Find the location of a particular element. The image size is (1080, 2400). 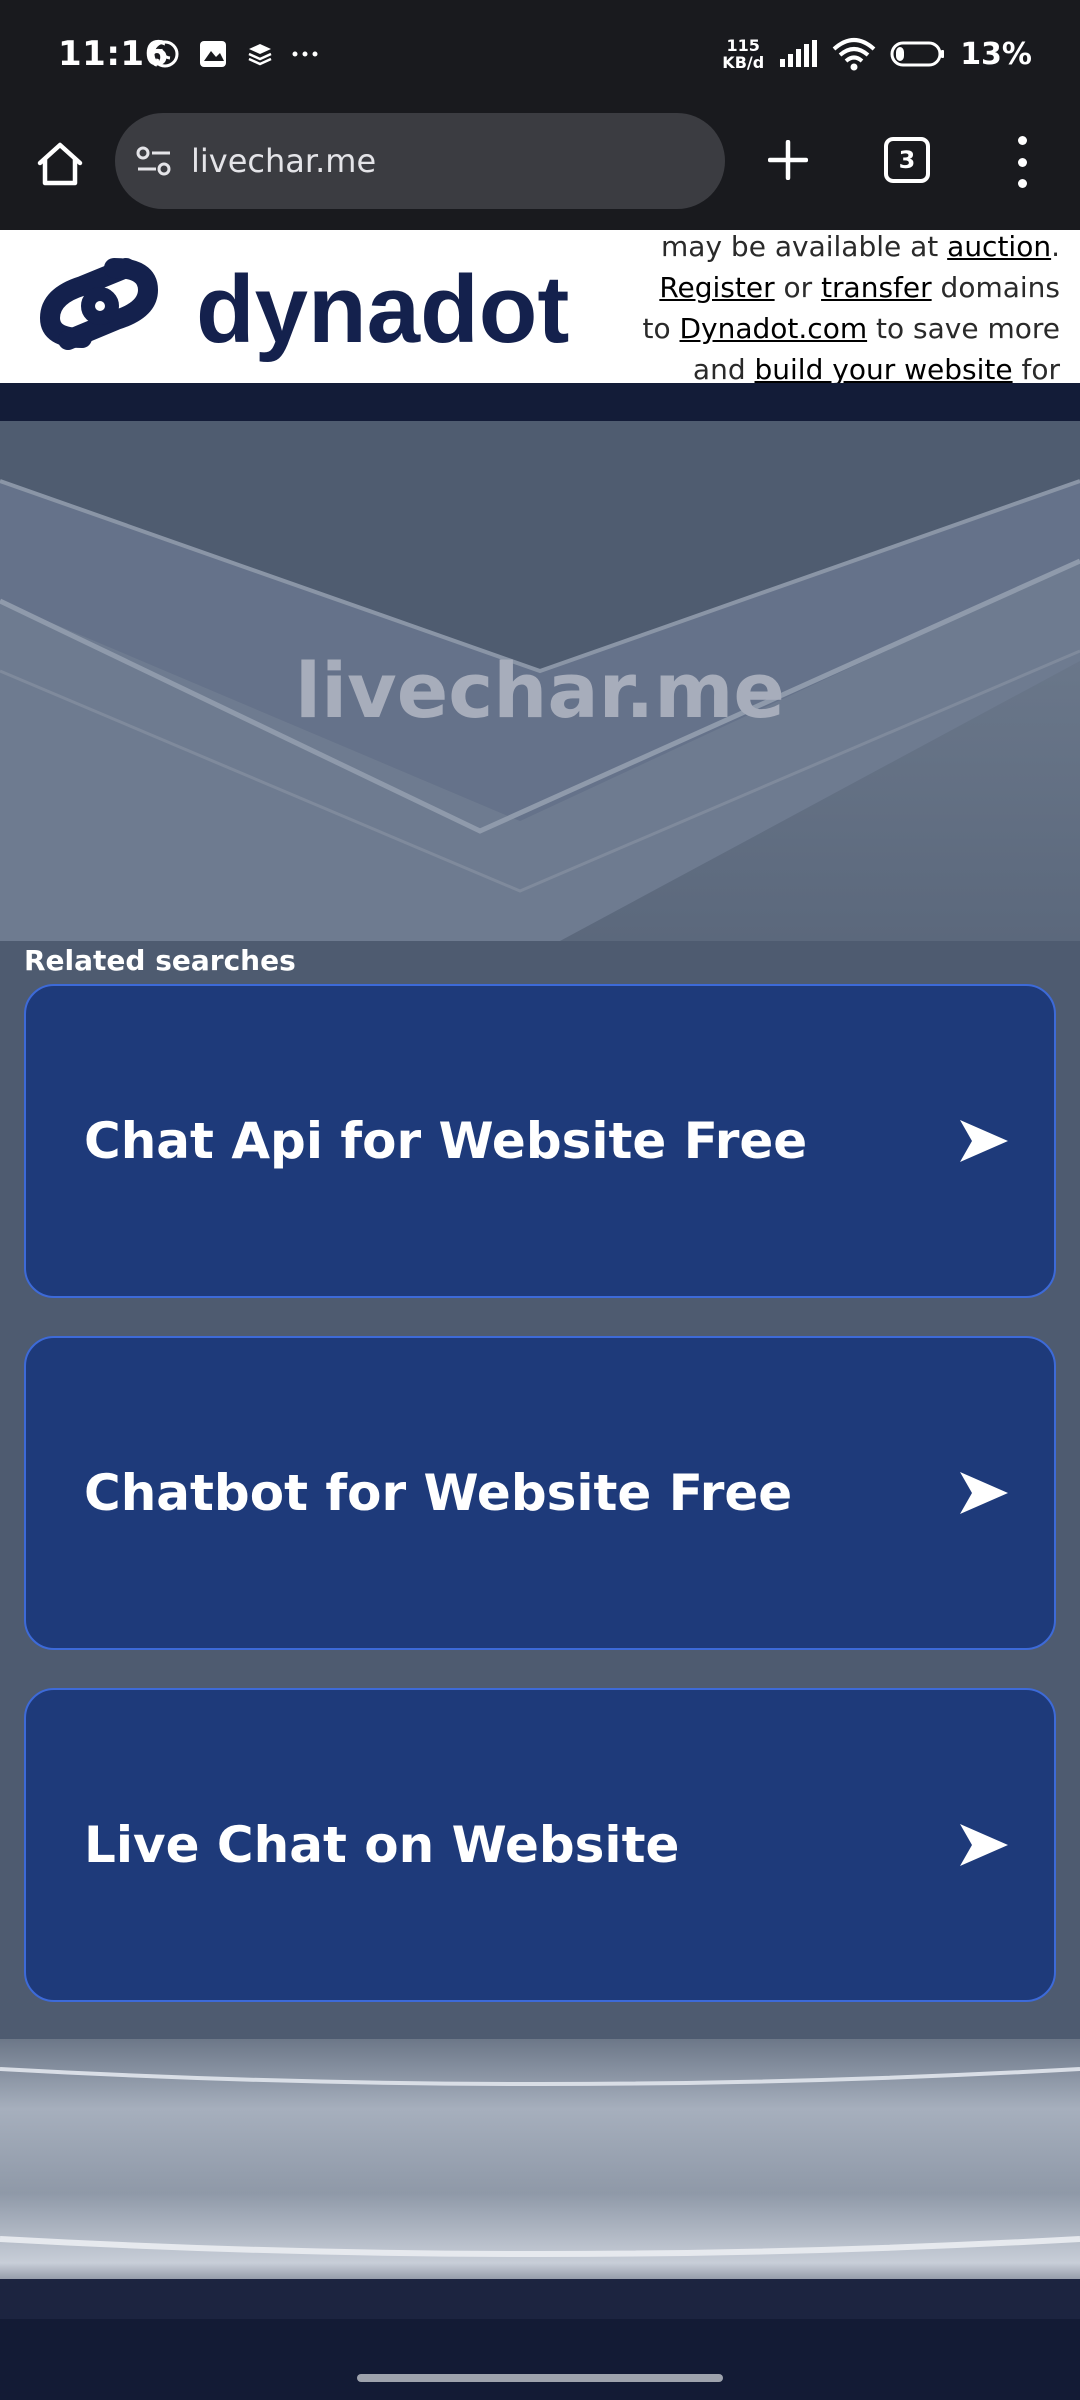

gallery-icon is located at coordinates (213, 54).